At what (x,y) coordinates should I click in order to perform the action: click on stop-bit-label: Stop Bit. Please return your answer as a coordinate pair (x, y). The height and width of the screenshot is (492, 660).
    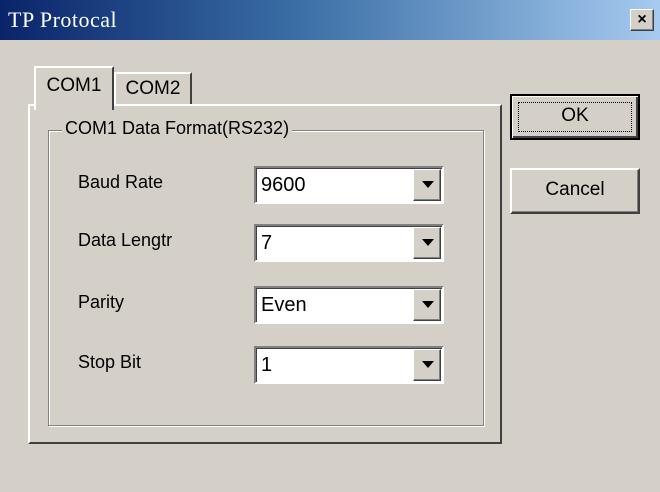
    Looking at the image, I should click on (110, 362).